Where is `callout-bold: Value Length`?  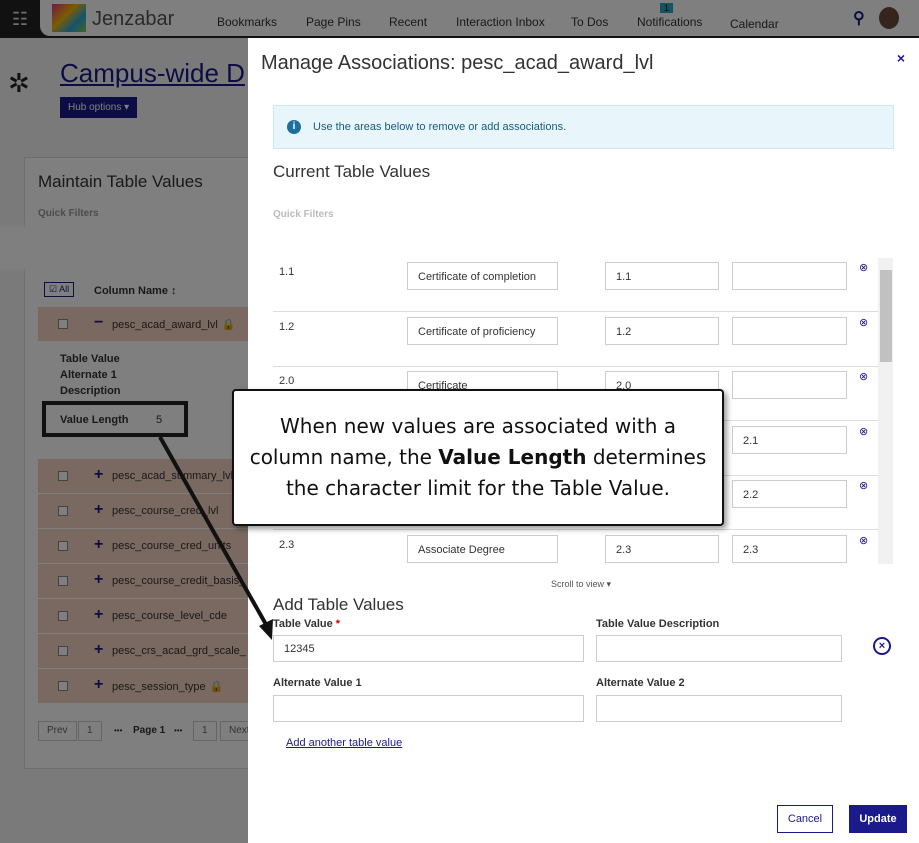 callout-bold: Value Length is located at coordinates (512, 457).